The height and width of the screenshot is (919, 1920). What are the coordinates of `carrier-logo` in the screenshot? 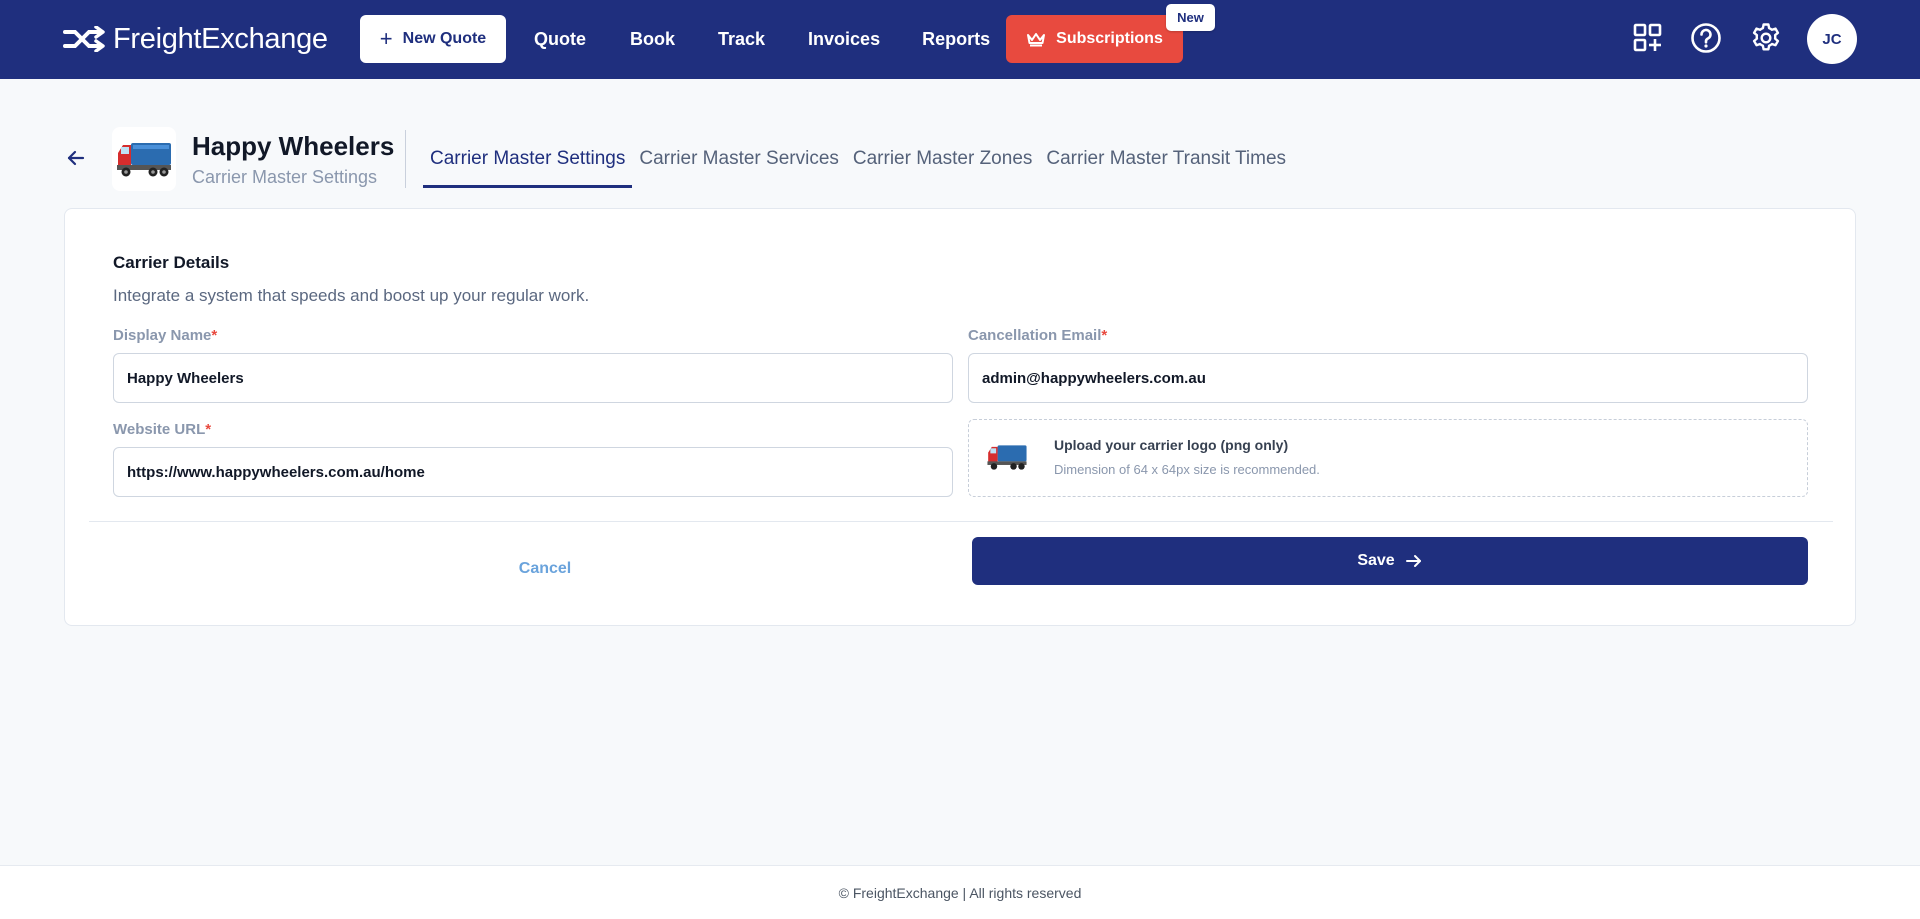 It's located at (144, 159).